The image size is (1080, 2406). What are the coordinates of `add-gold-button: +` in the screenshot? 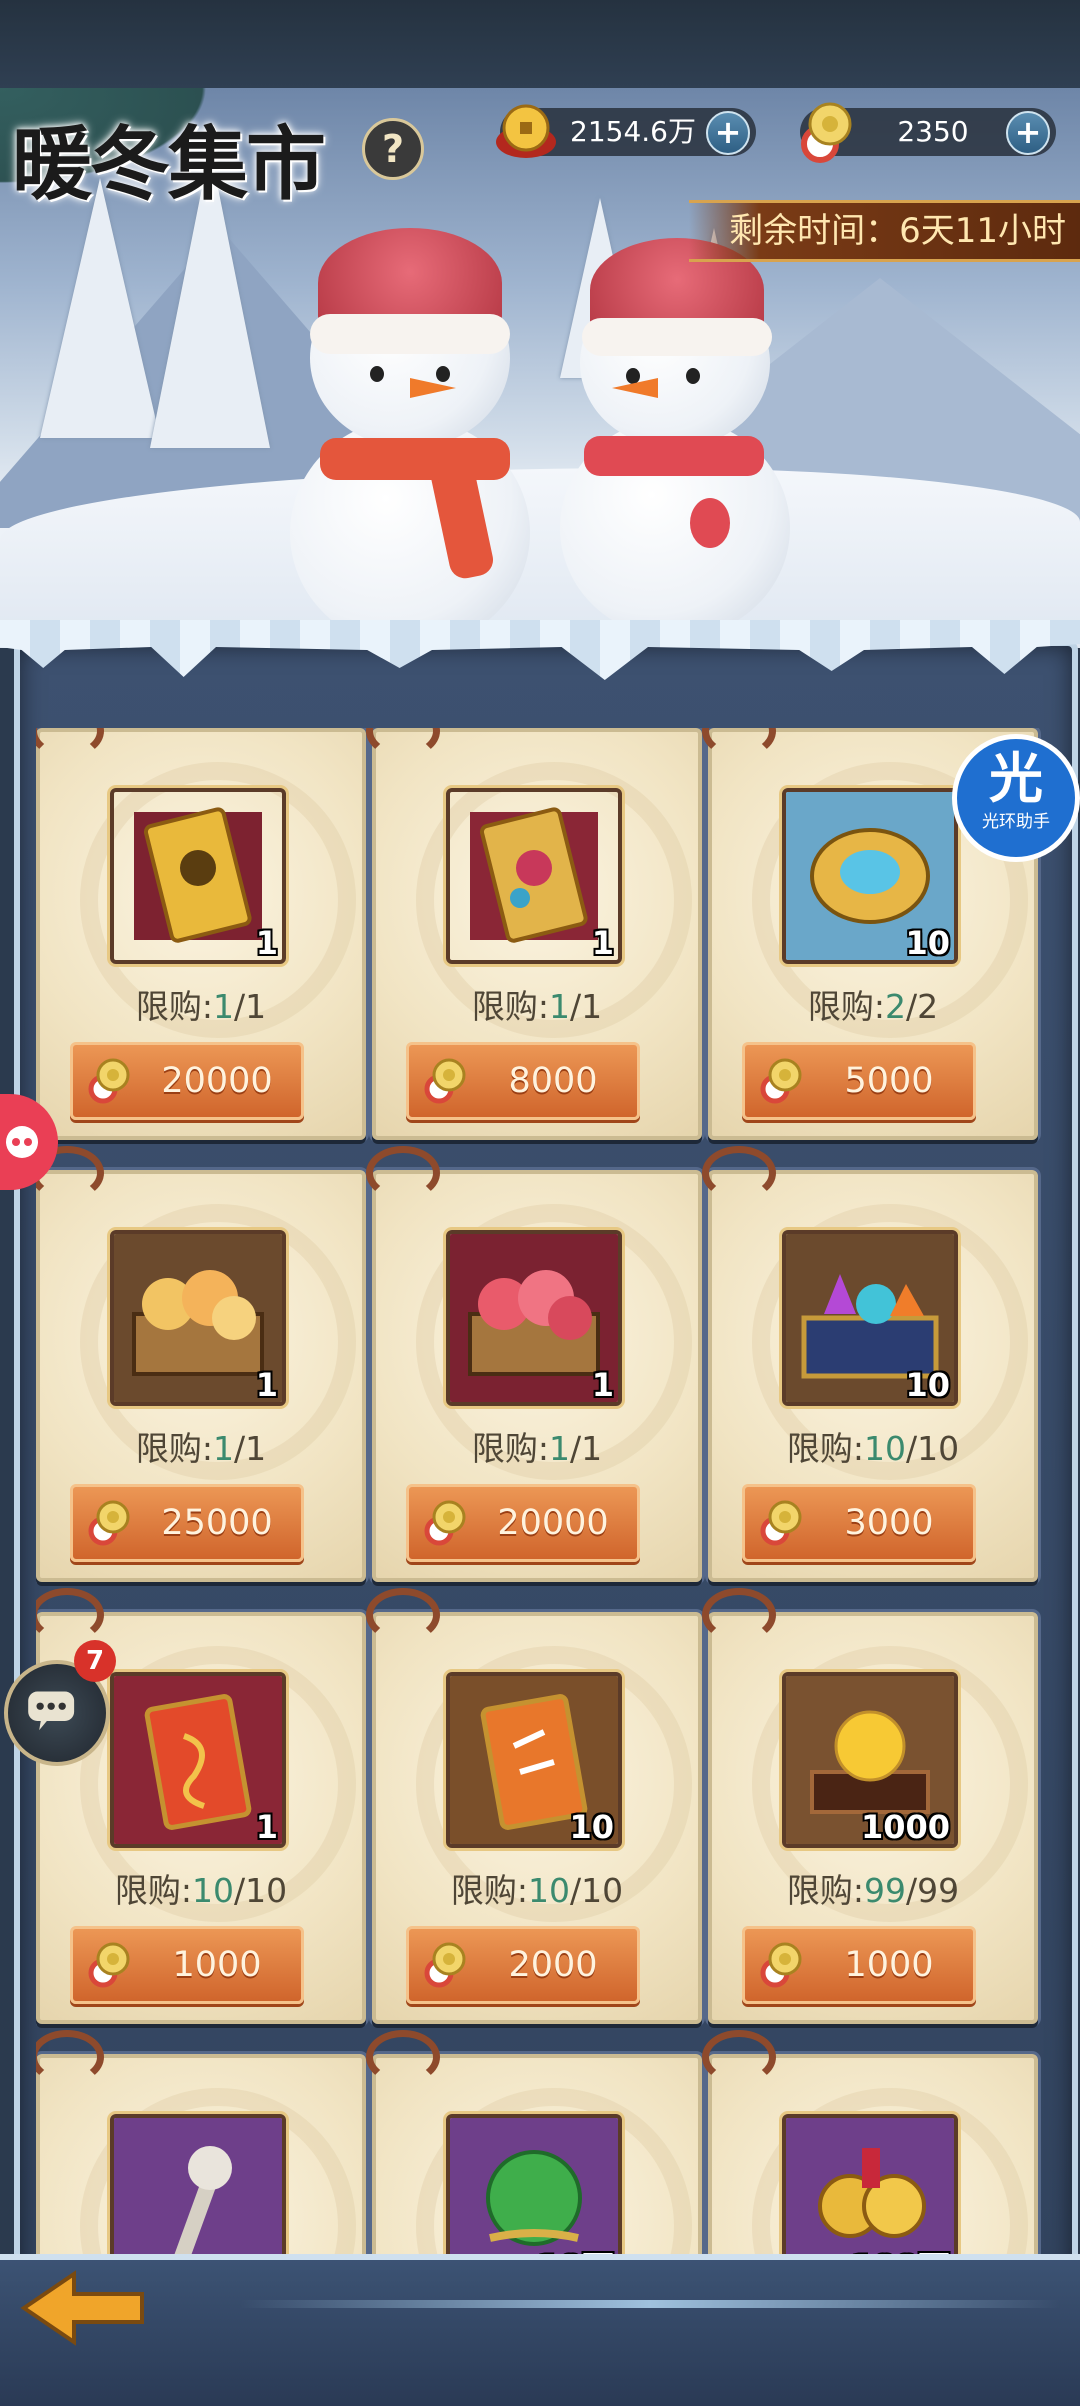 It's located at (728, 133).